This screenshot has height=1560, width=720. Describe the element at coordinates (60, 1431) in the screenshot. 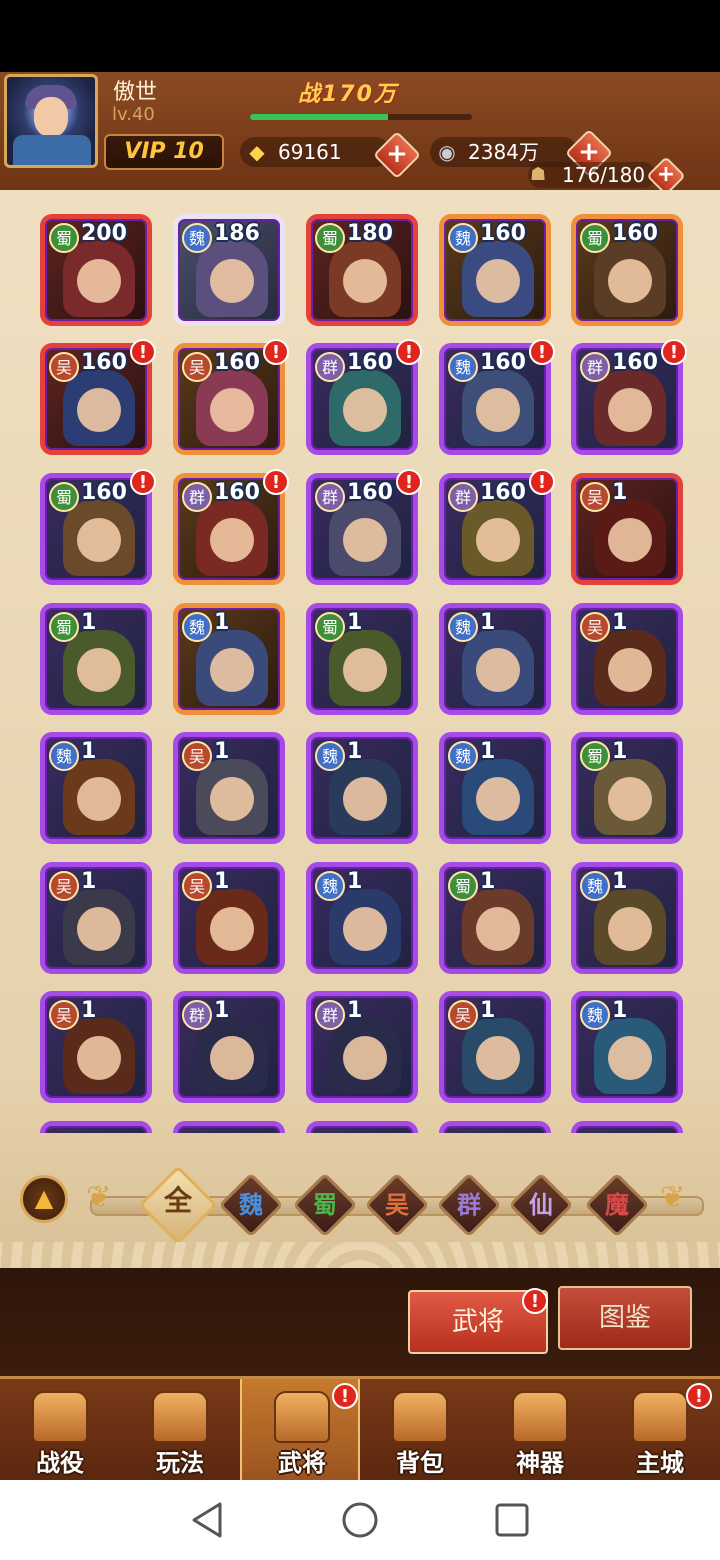

I see `nav-item-0: 战役` at that location.